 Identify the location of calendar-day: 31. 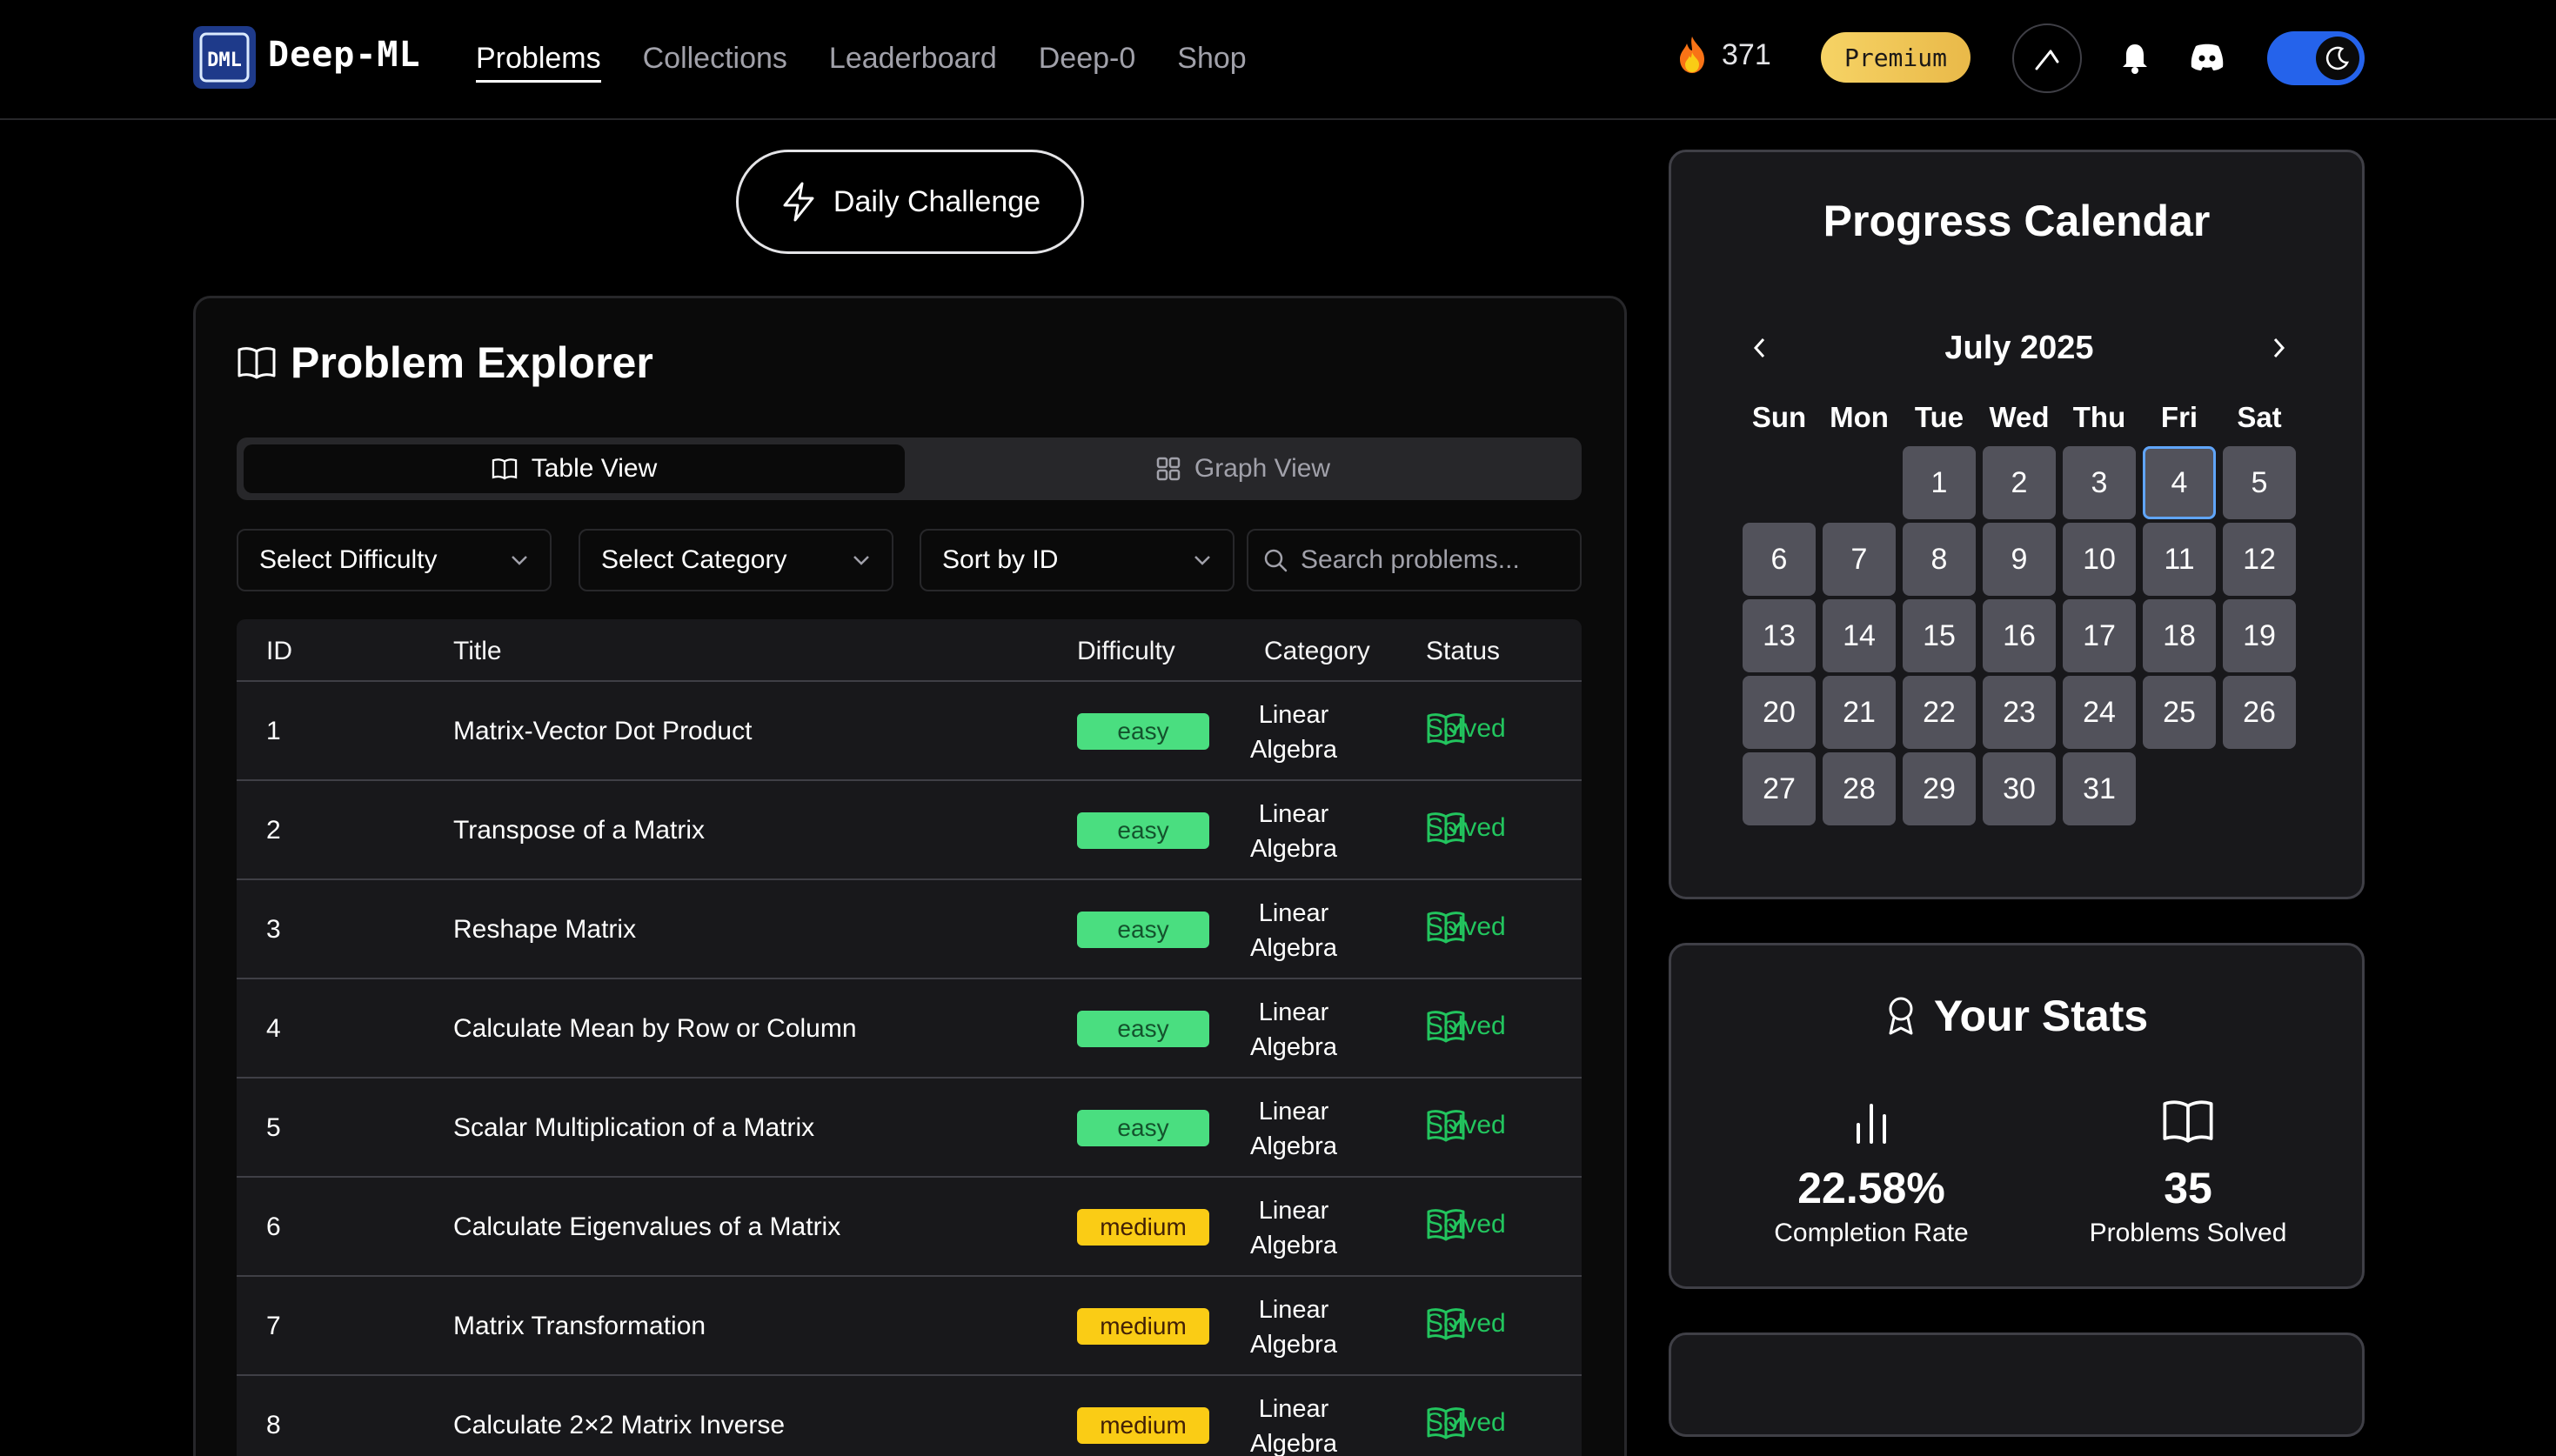
(2099, 788).